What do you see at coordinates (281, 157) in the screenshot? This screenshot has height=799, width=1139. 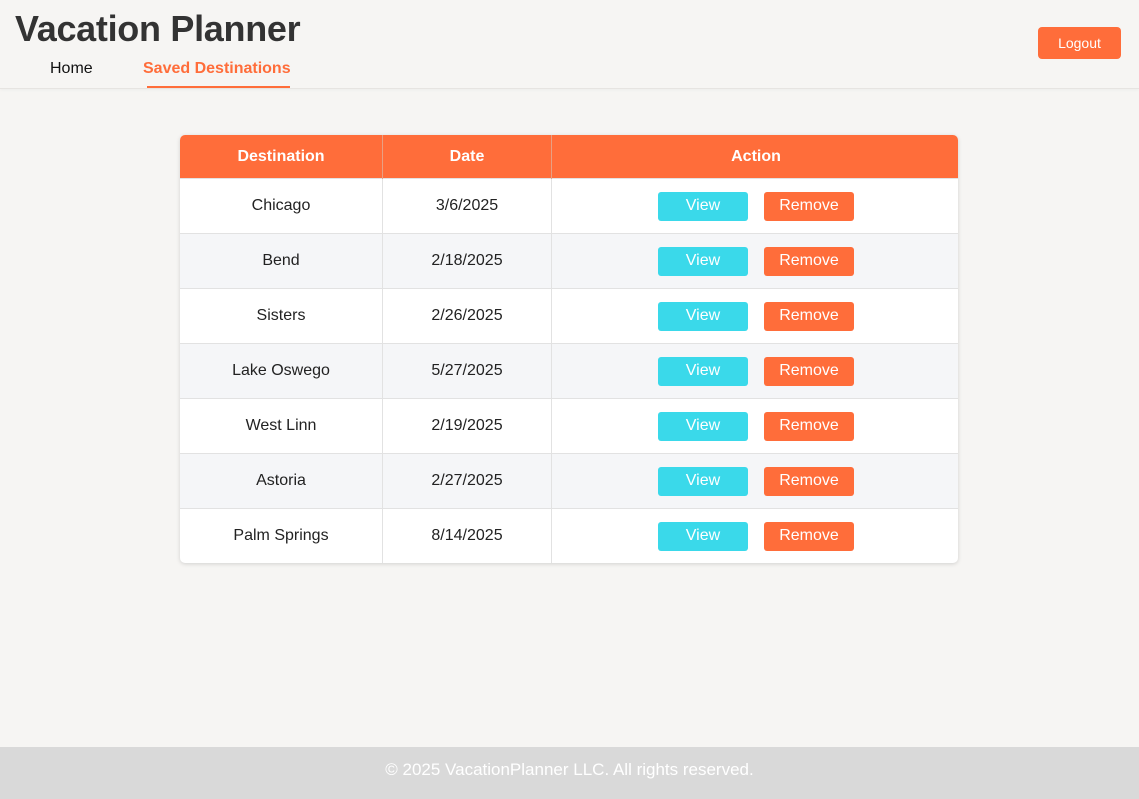 I see `column-header-destination: Destination` at bounding box center [281, 157].